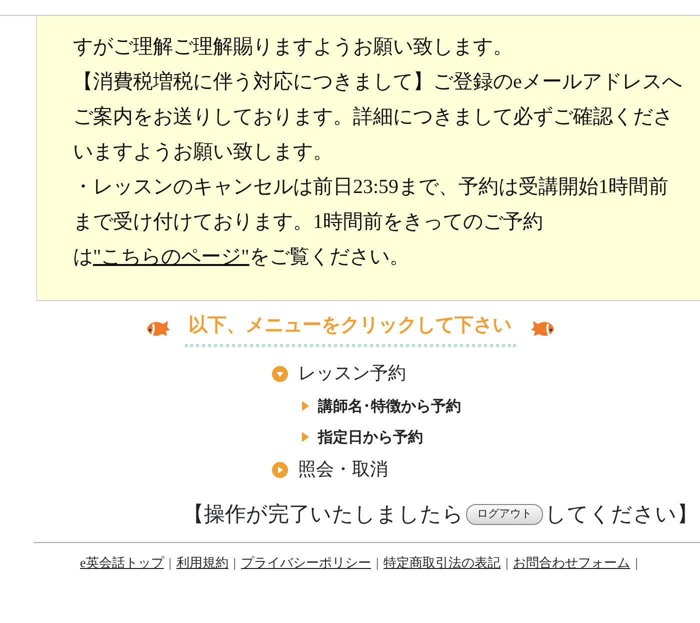 The height and width of the screenshot is (623, 700). Describe the element at coordinates (378, 117) in the screenshot. I see `notice-text: 【消費税増税に伴う対応につきまして】ご登録のeメールアドレスへご案内をお送りしております。詳細につきまして必ずご確認くださいますようお願い致します。` at that location.